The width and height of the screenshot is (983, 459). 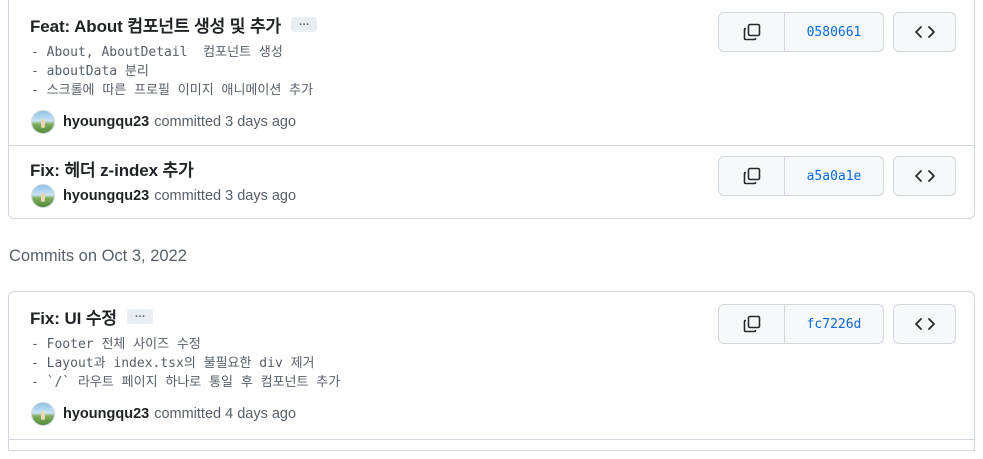 I want to click on commit-title-row: Fix: 헤더 z-index 추가, so click(x=112, y=168).